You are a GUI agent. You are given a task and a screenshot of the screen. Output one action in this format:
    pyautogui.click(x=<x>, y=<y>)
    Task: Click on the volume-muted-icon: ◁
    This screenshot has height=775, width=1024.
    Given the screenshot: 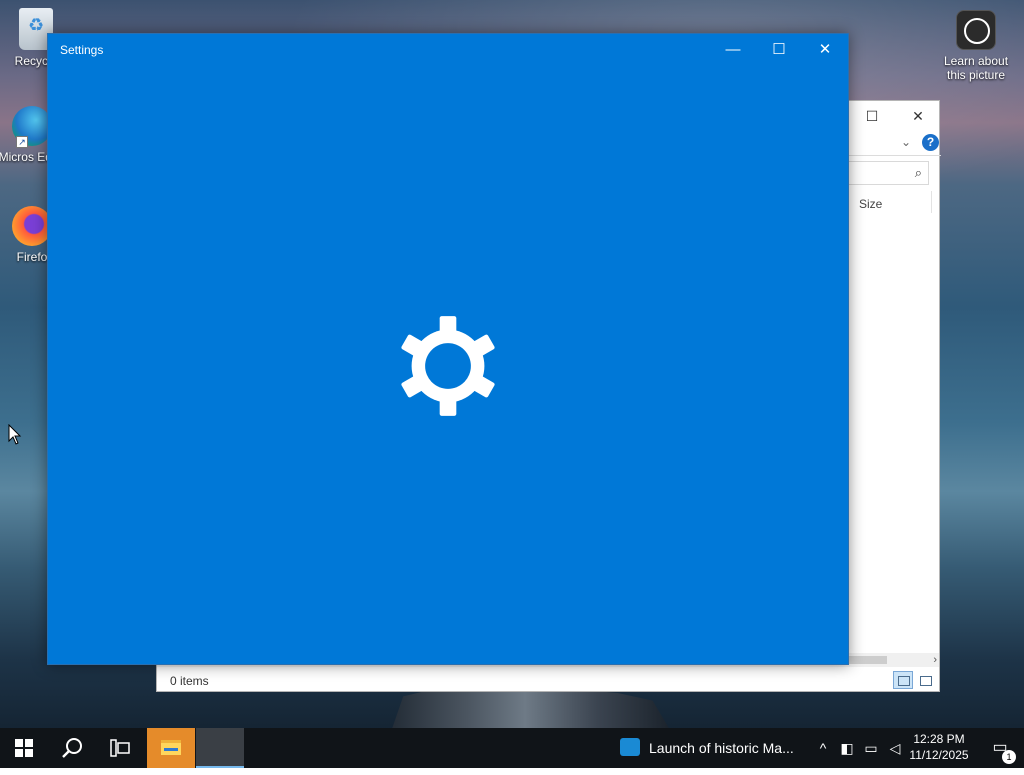 What is the action you would take?
    pyautogui.click(x=895, y=748)
    